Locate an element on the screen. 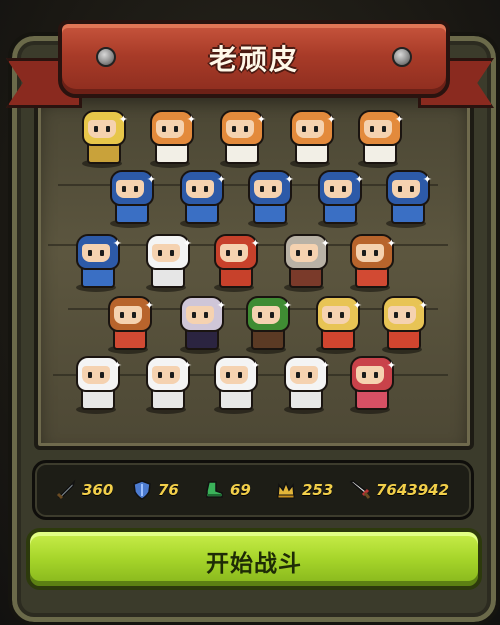 Image resolution: width=500 pixels, height=625 pixels. team-stats-bar: 360 76 69 253 7643942 is located at coordinates (253, 490).